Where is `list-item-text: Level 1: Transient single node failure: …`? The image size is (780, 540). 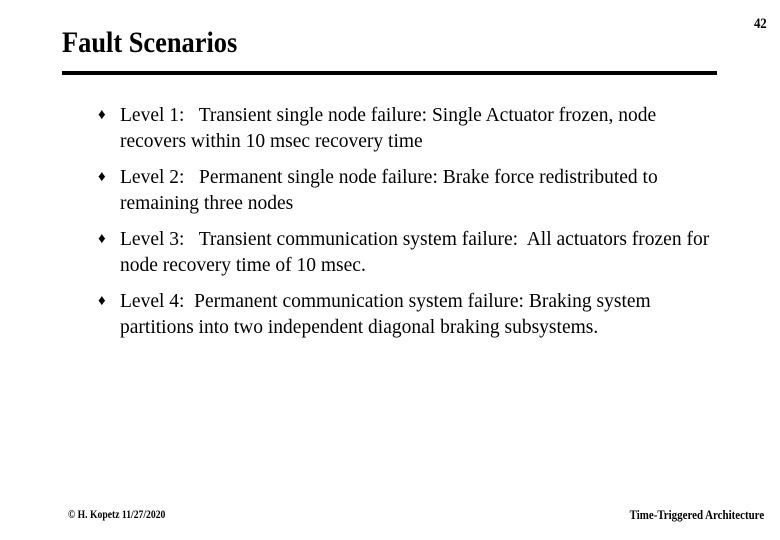
list-item-text: Level 1: Transient single node failure: … is located at coordinates (391, 128).